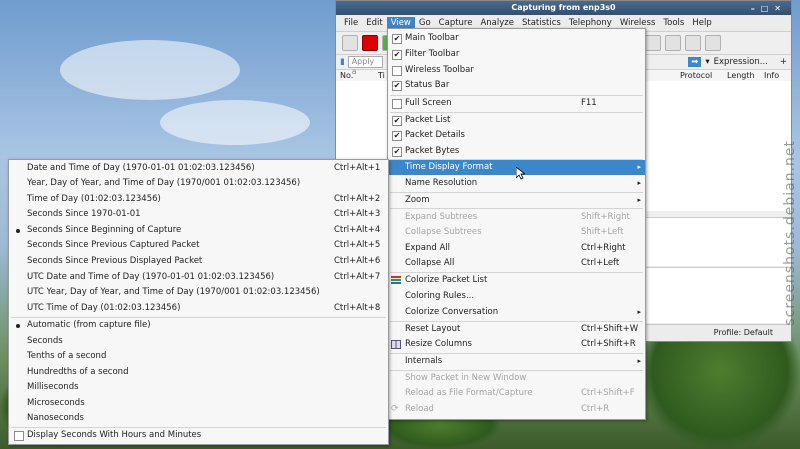 The width and height of the screenshot is (800, 449). What do you see at coordinates (790, 233) in the screenshot?
I see `watermark: screenshots.debian.net` at bounding box center [790, 233].